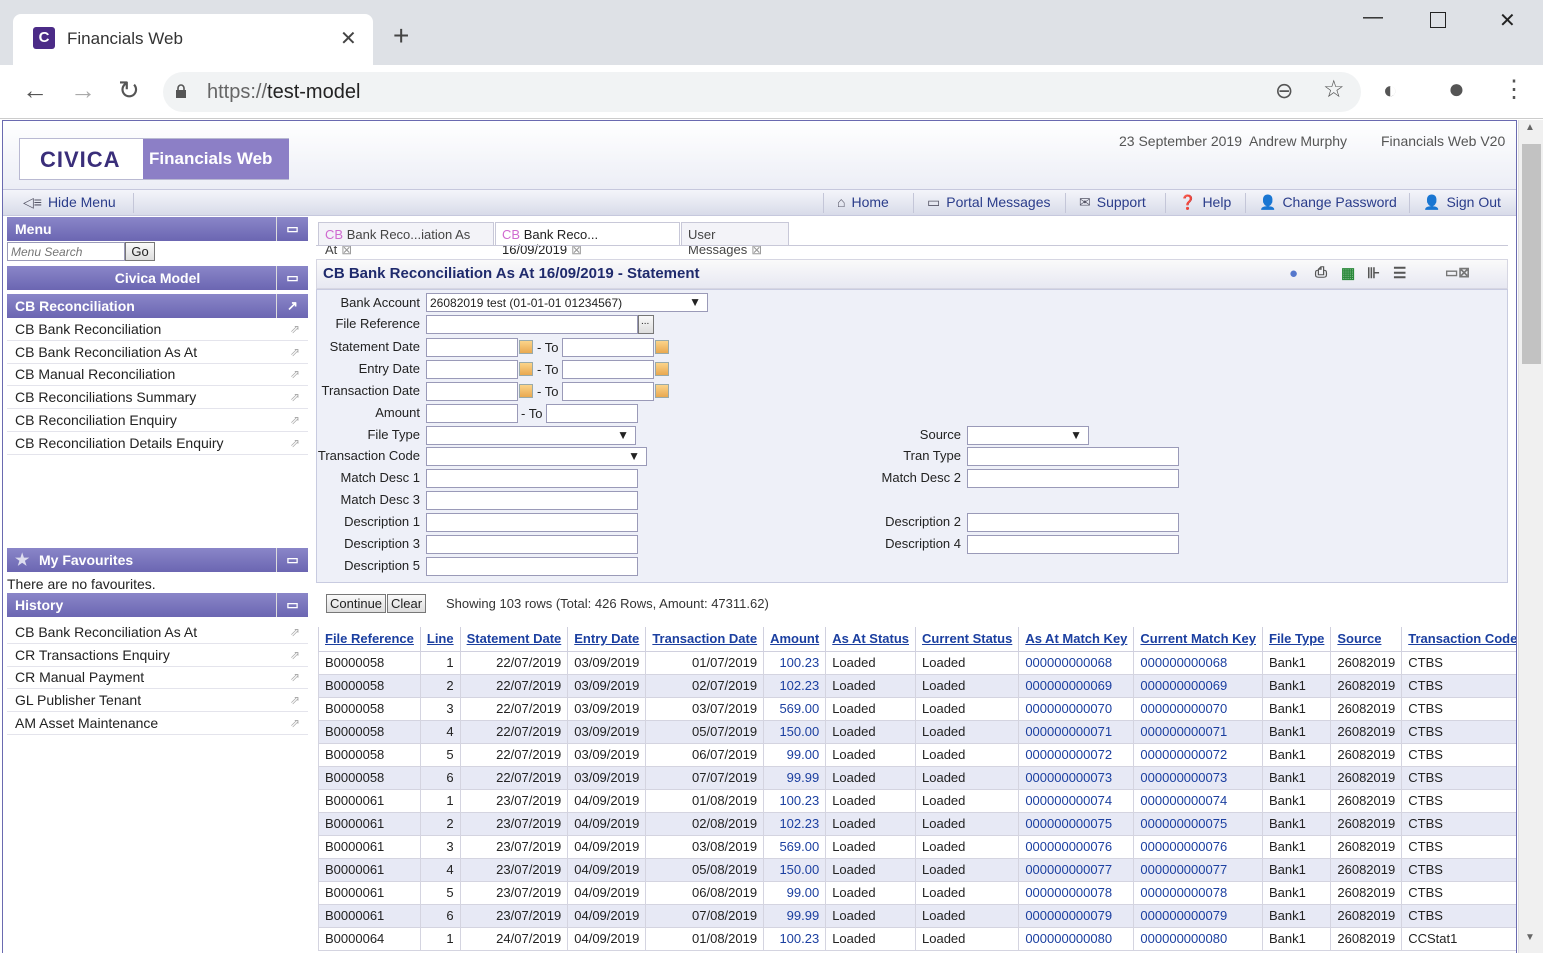 The width and height of the screenshot is (1543, 953). What do you see at coordinates (795, 685) in the screenshot?
I see `table-cell: 102.23` at bounding box center [795, 685].